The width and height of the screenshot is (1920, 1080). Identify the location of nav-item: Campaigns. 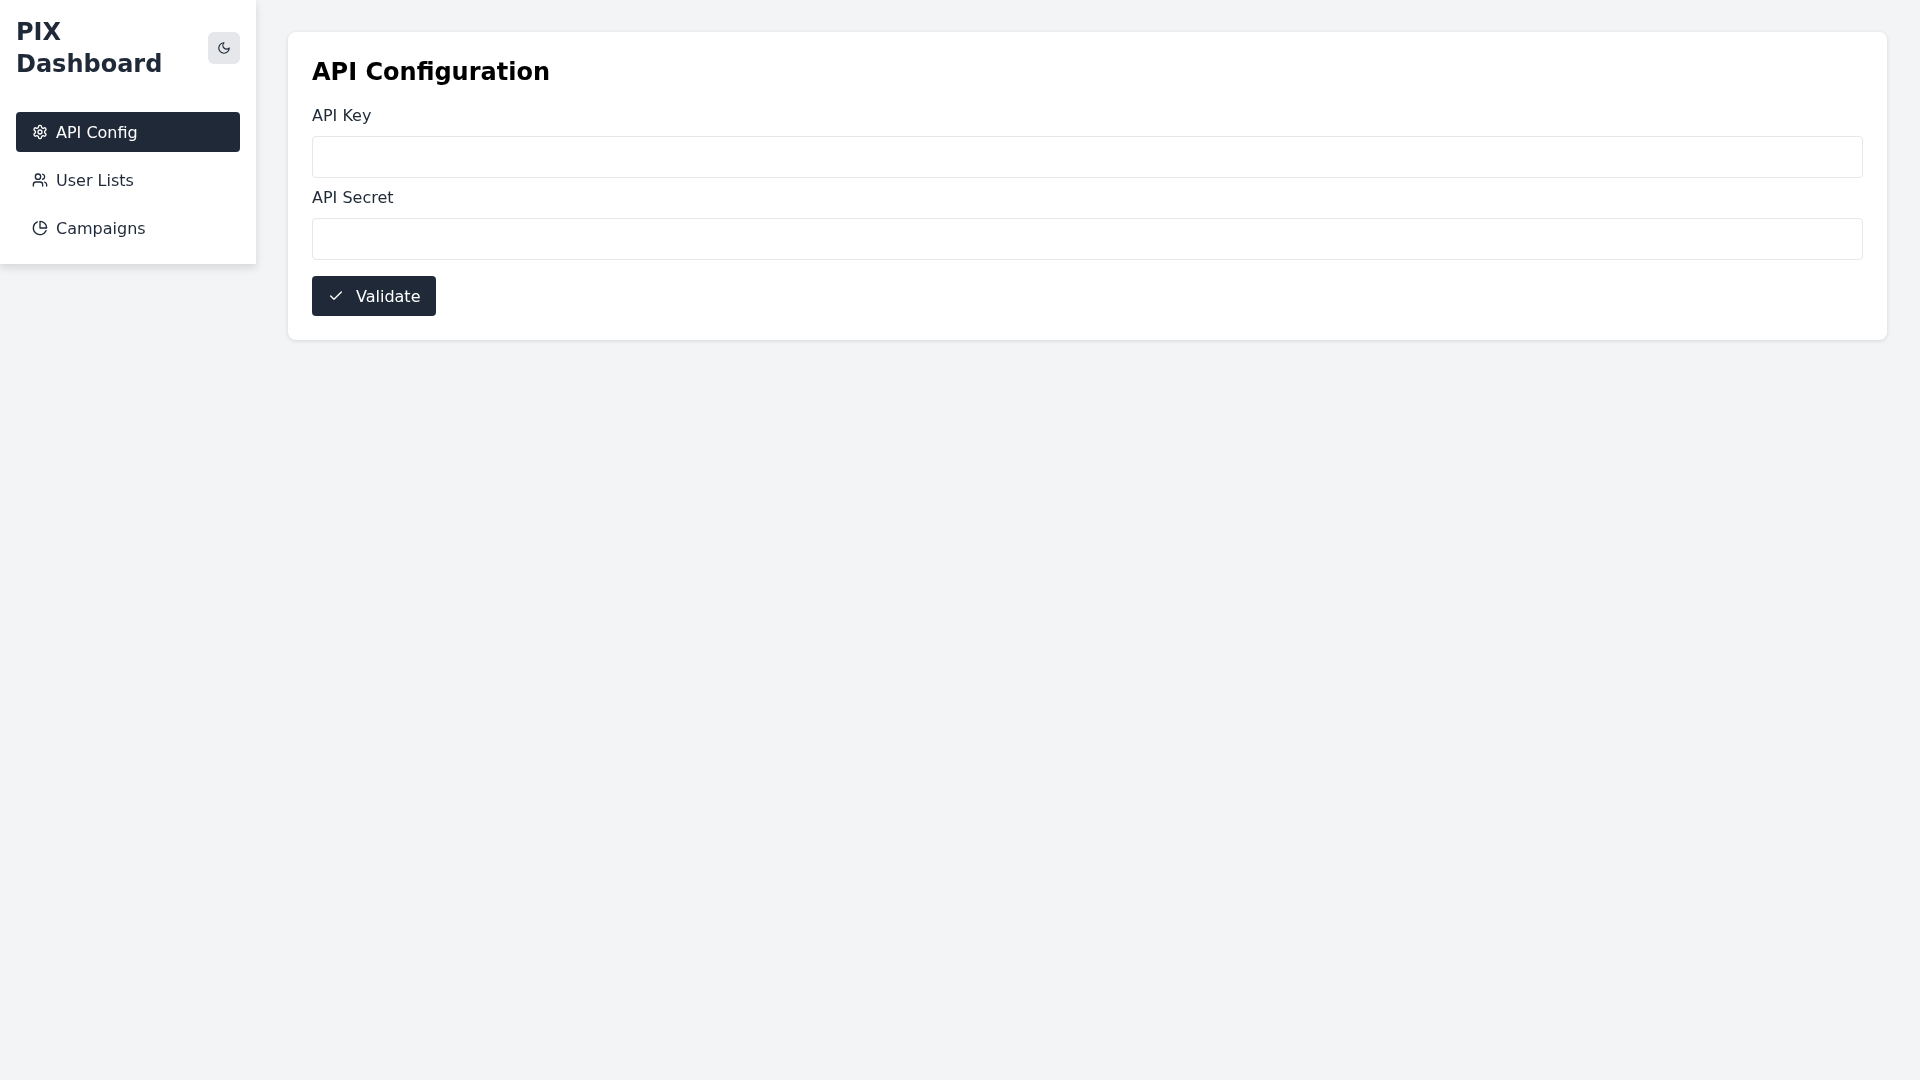
(128, 228).